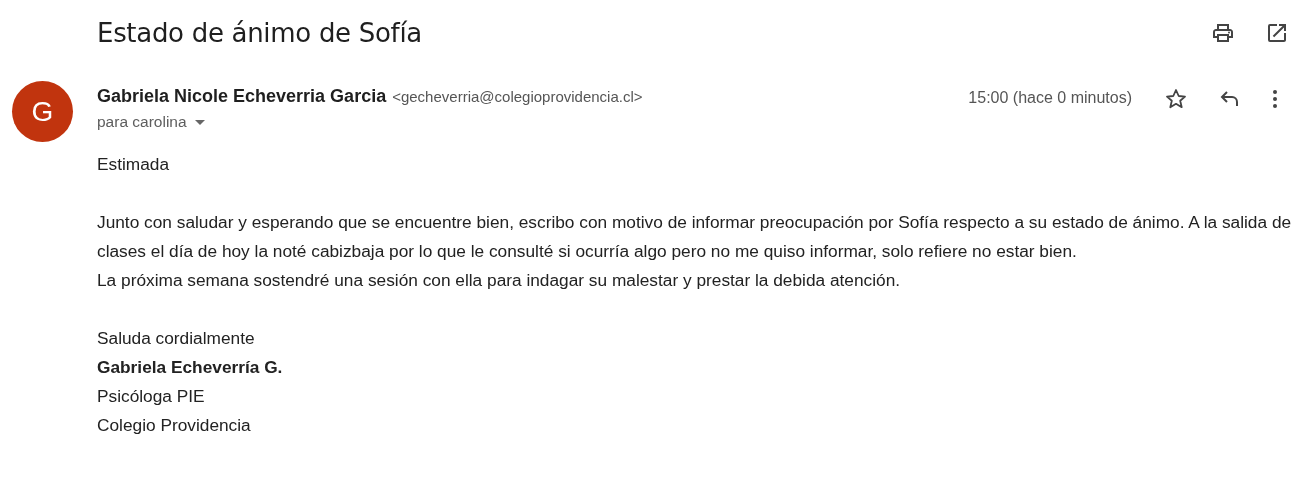 This screenshot has height=490, width=1315. What do you see at coordinates (1277, 33) in the screenshot?
I see `open-in-new-window-icon` at bounding box center [1277, 33].